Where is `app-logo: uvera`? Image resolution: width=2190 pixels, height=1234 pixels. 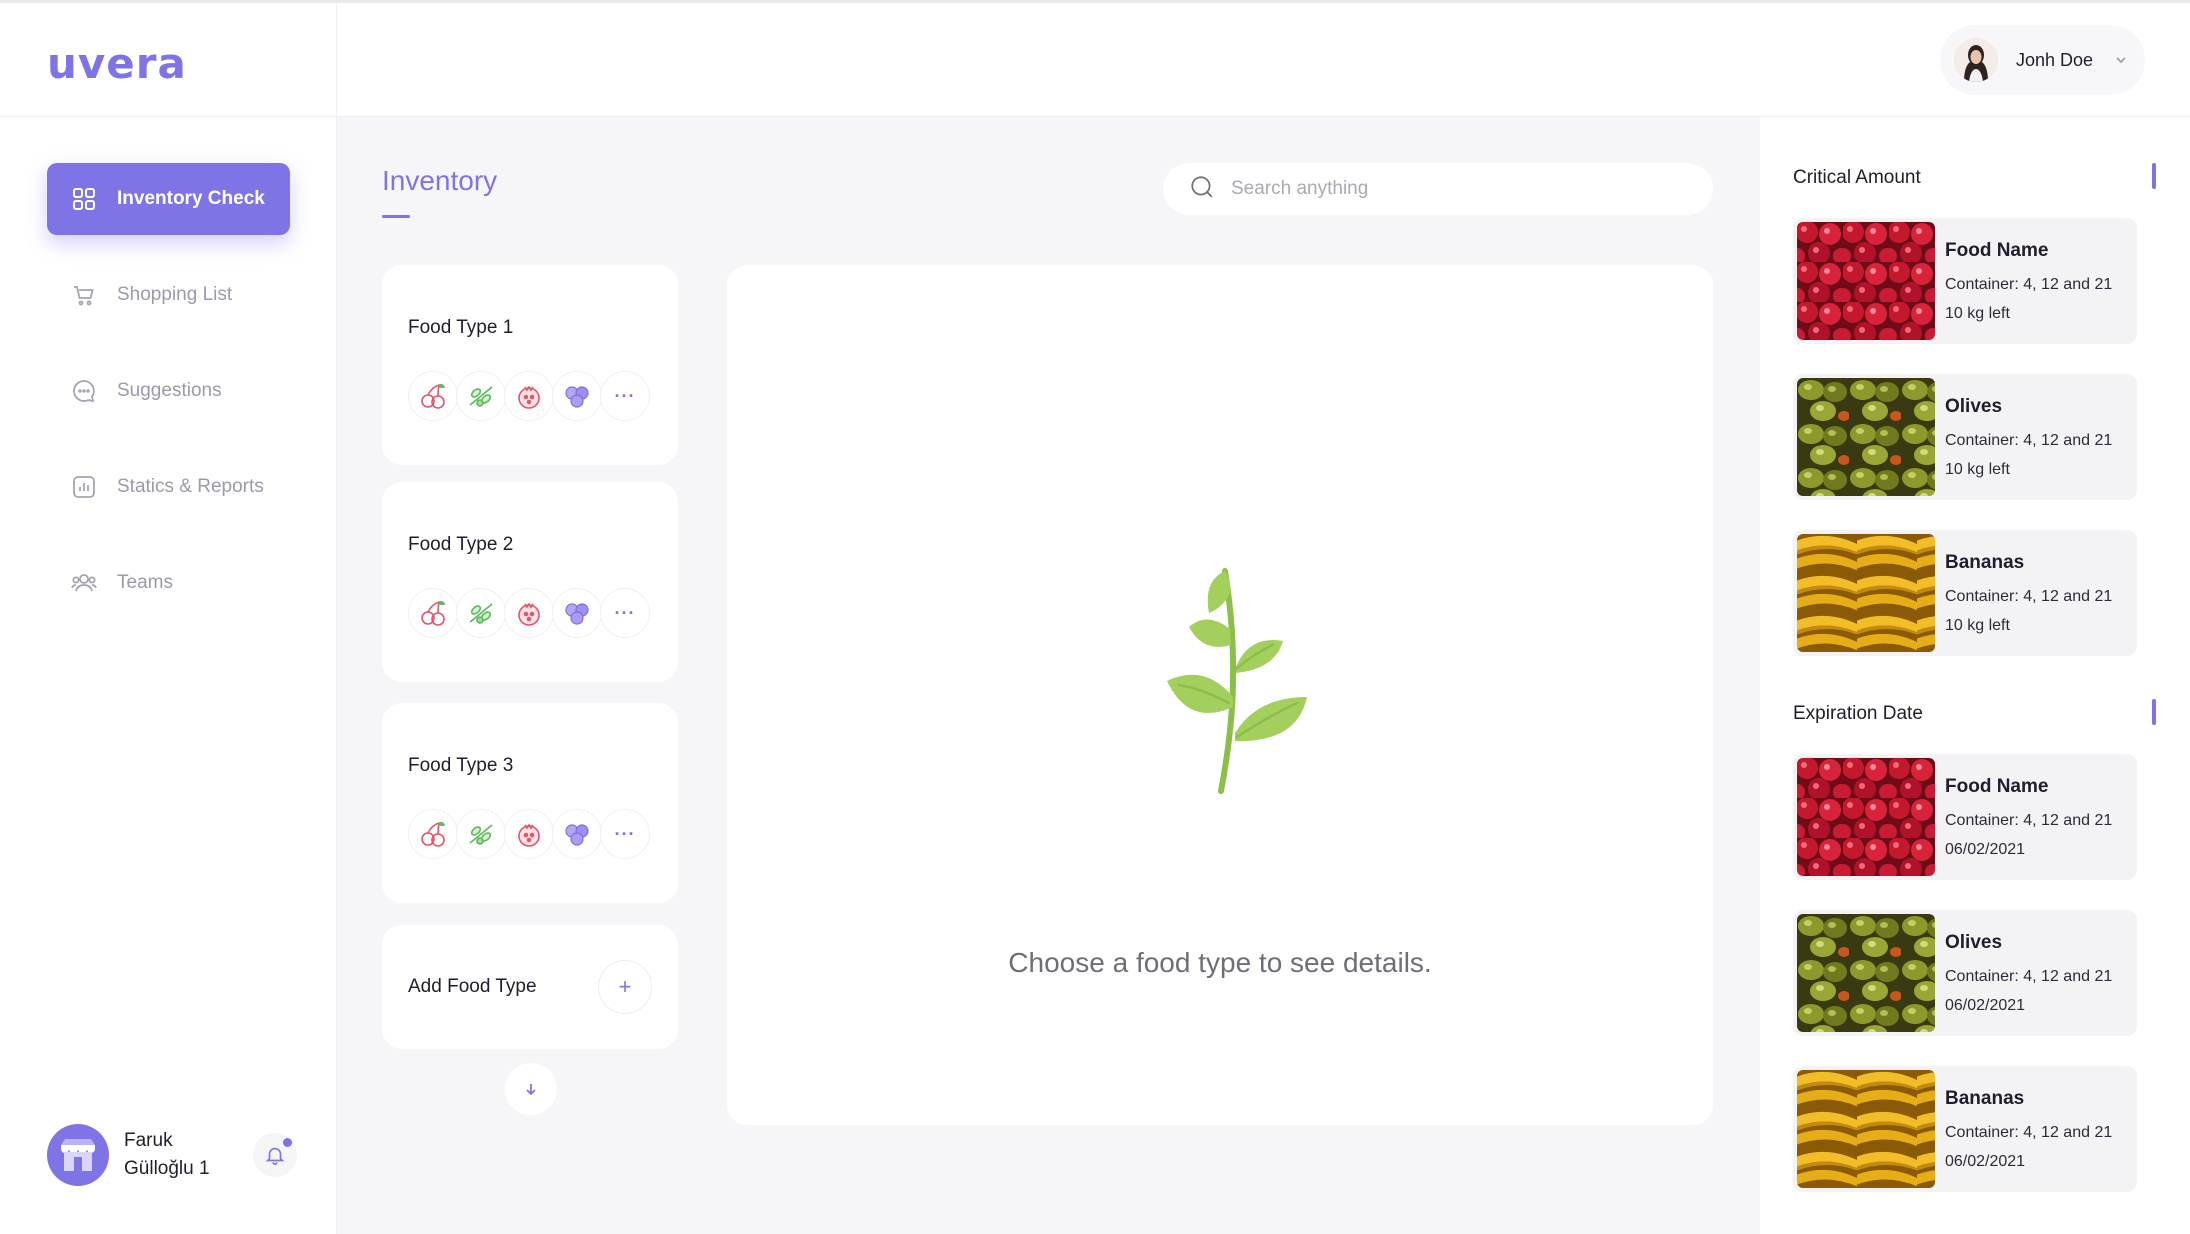 app-logo: uvera is located at coordinates (117, 63).